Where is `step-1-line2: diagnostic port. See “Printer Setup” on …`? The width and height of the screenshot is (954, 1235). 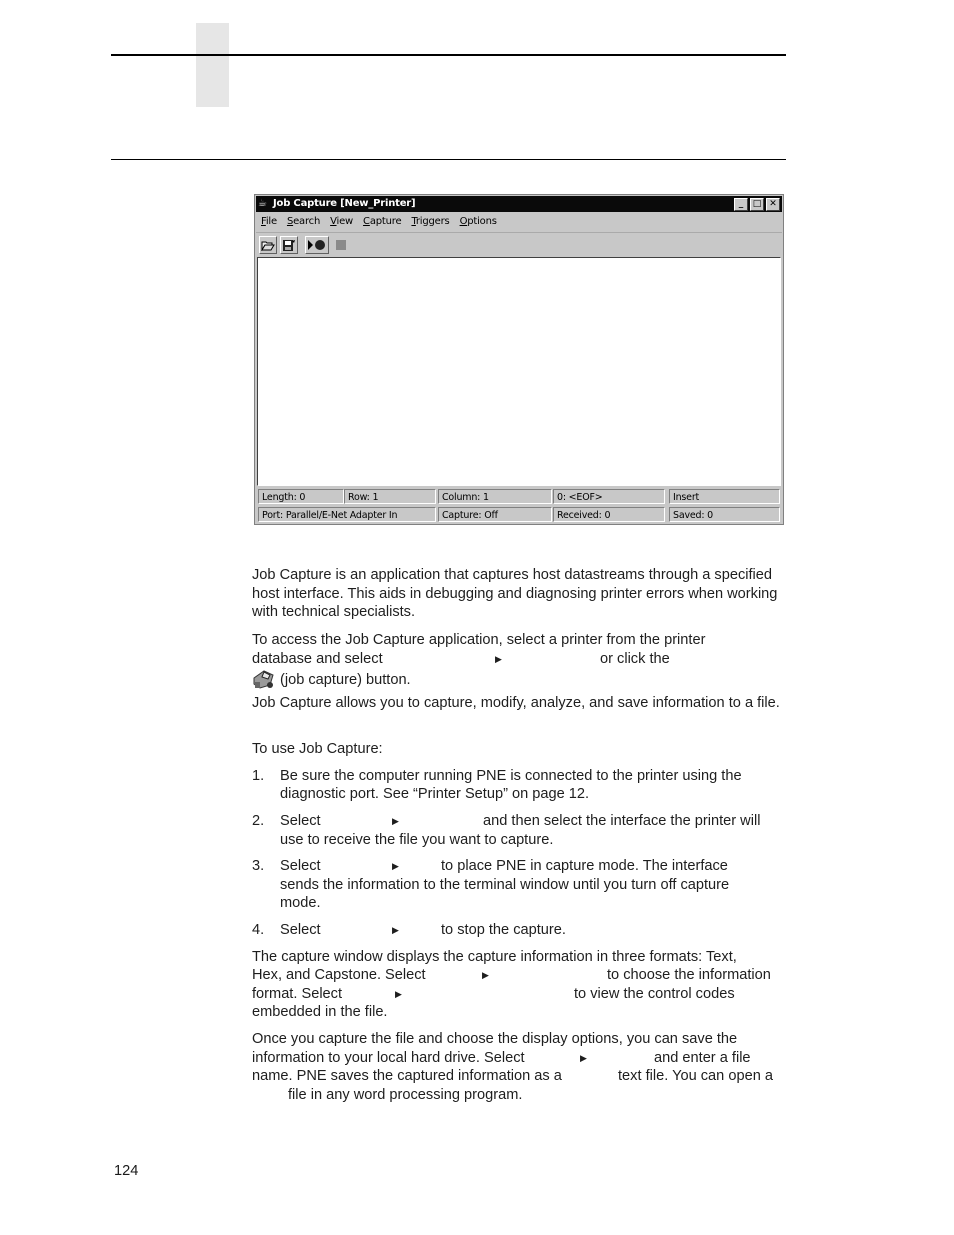 step-1-line2: diagnostic port. See “Printer Setup” on … is located at coordinates (435, 794).